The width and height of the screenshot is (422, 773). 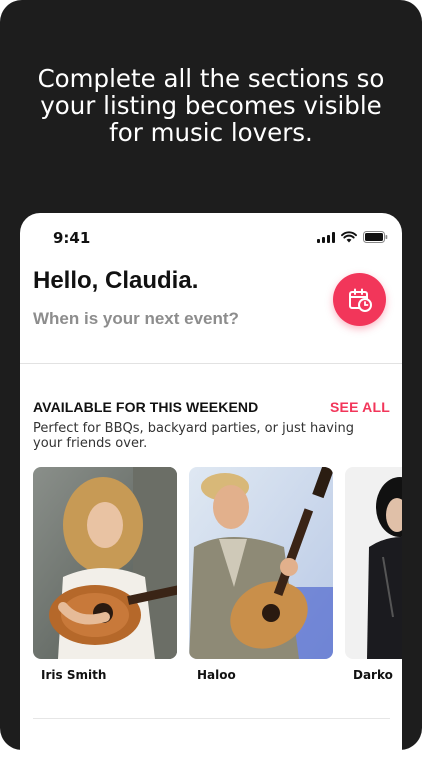 I want to click on artist-card: Darko, so click(x=373, y=574).